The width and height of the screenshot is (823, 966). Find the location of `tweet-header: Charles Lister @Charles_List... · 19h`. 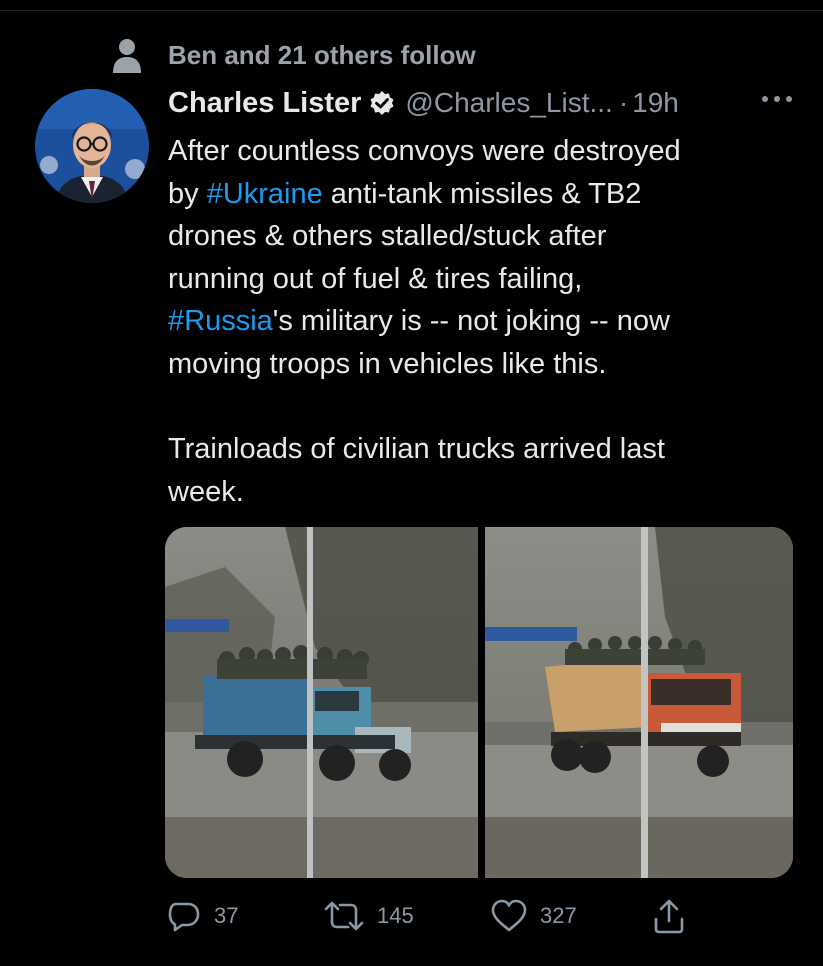

tweet-header: Charles Lister @Charles_List... · 19h is located at coordinates (423, 103).